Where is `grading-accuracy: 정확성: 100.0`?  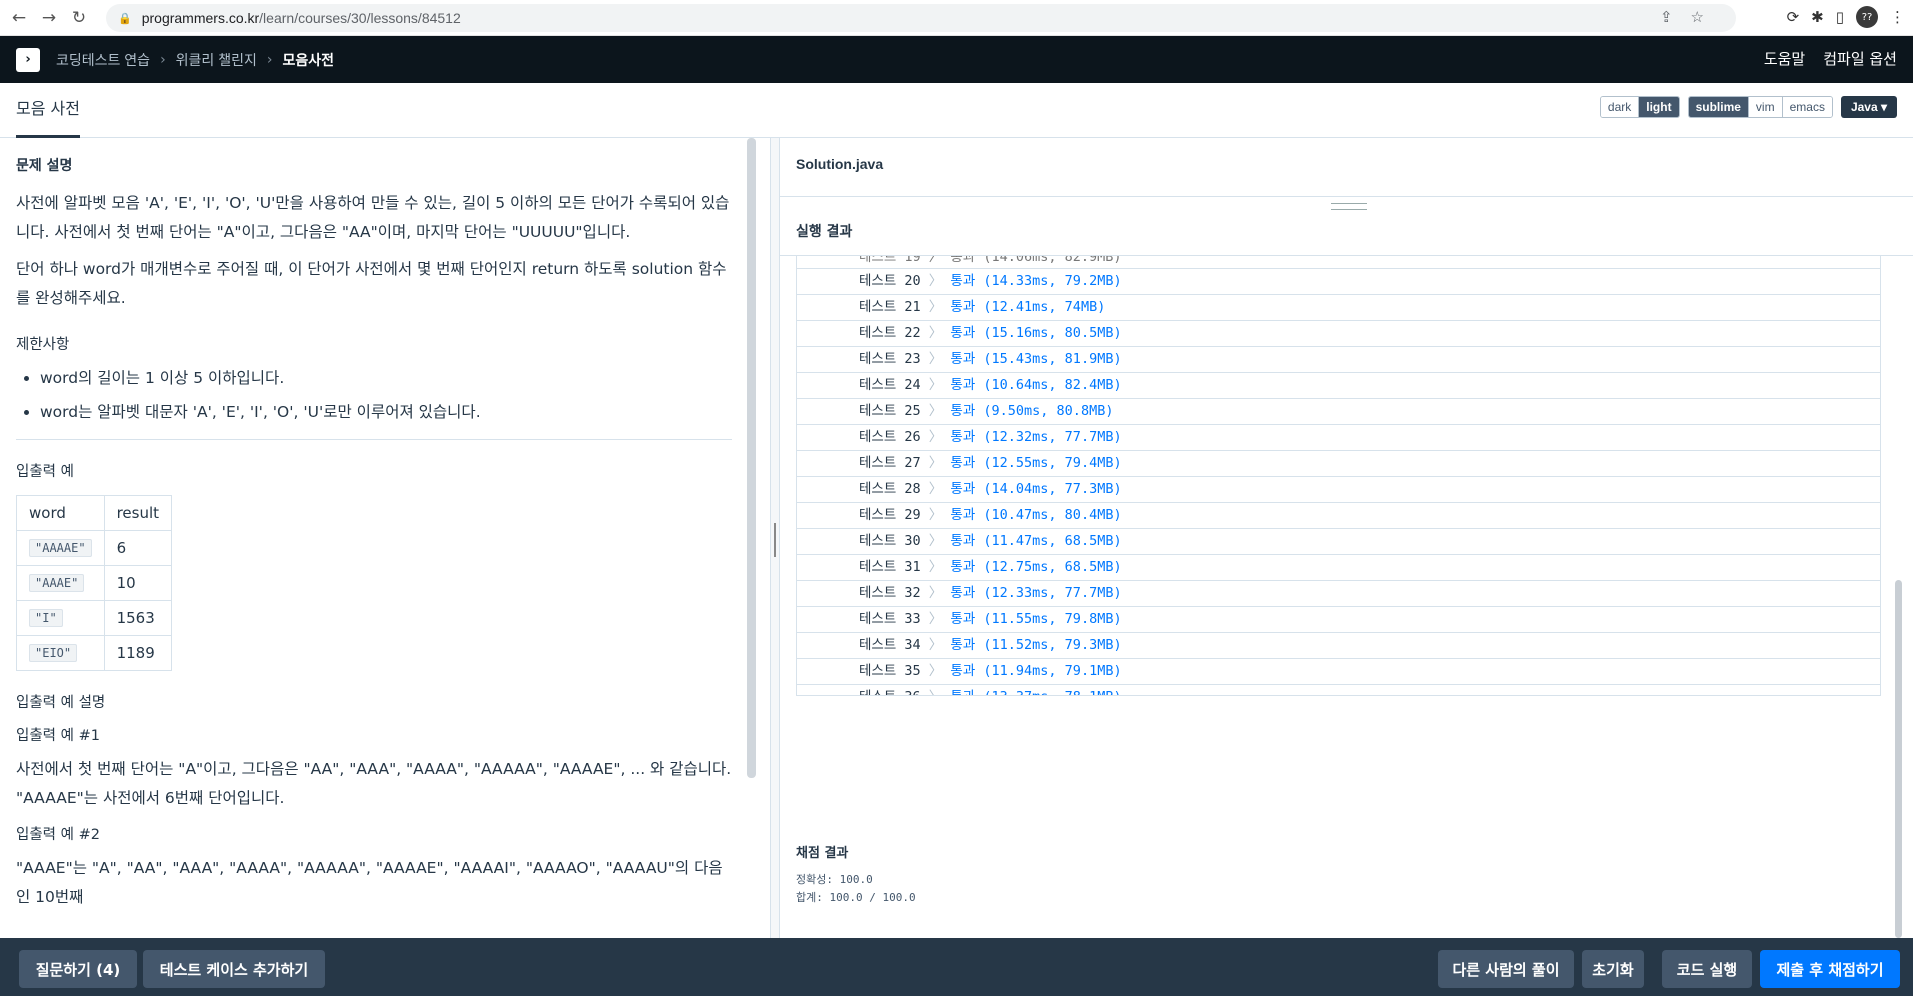 grading-accuracy: 정확성: 100.0 is located at coordinates (834, 879).